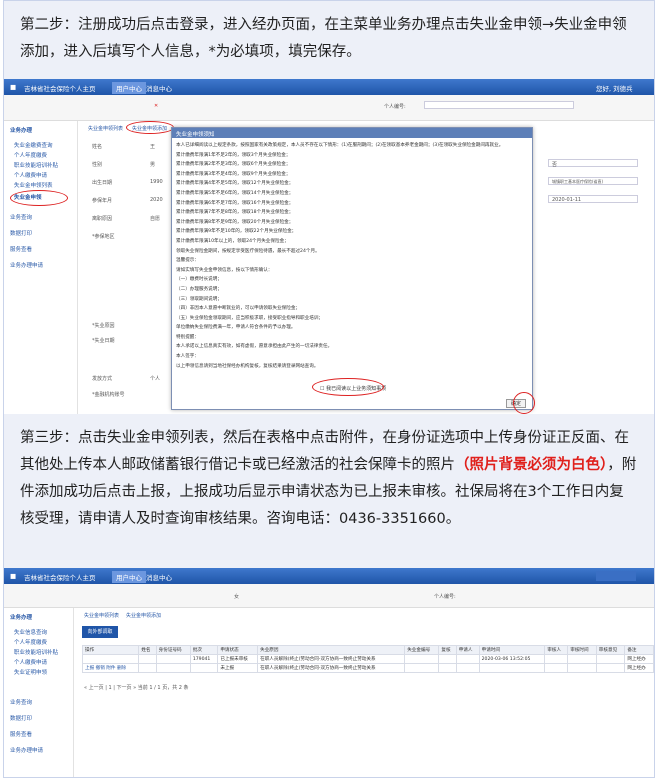 This screenshot has height=781, width=658. I want to click on column-header: 失业原因, so click(331, 650).